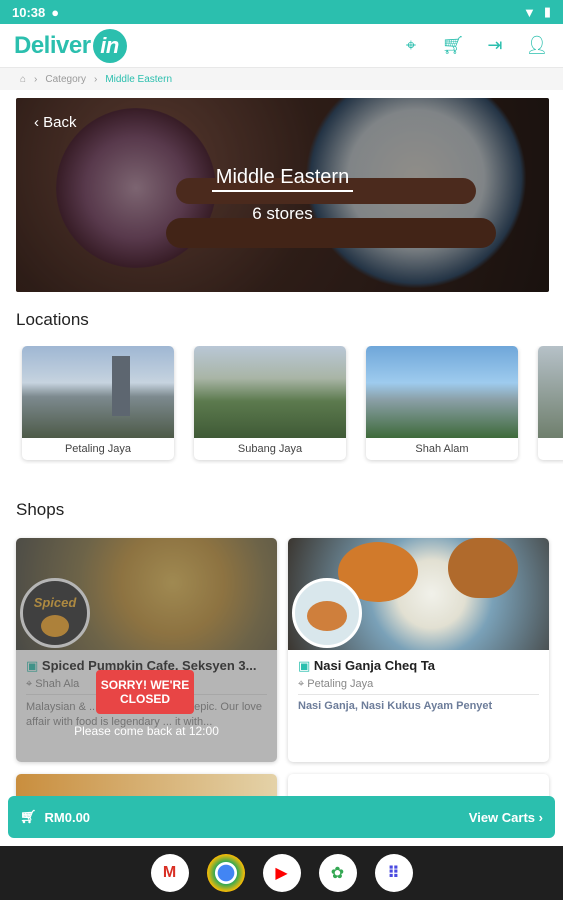 This screenshot has width=563, height=900. I want to click on home-icon: ⌂, so click(23, 79).